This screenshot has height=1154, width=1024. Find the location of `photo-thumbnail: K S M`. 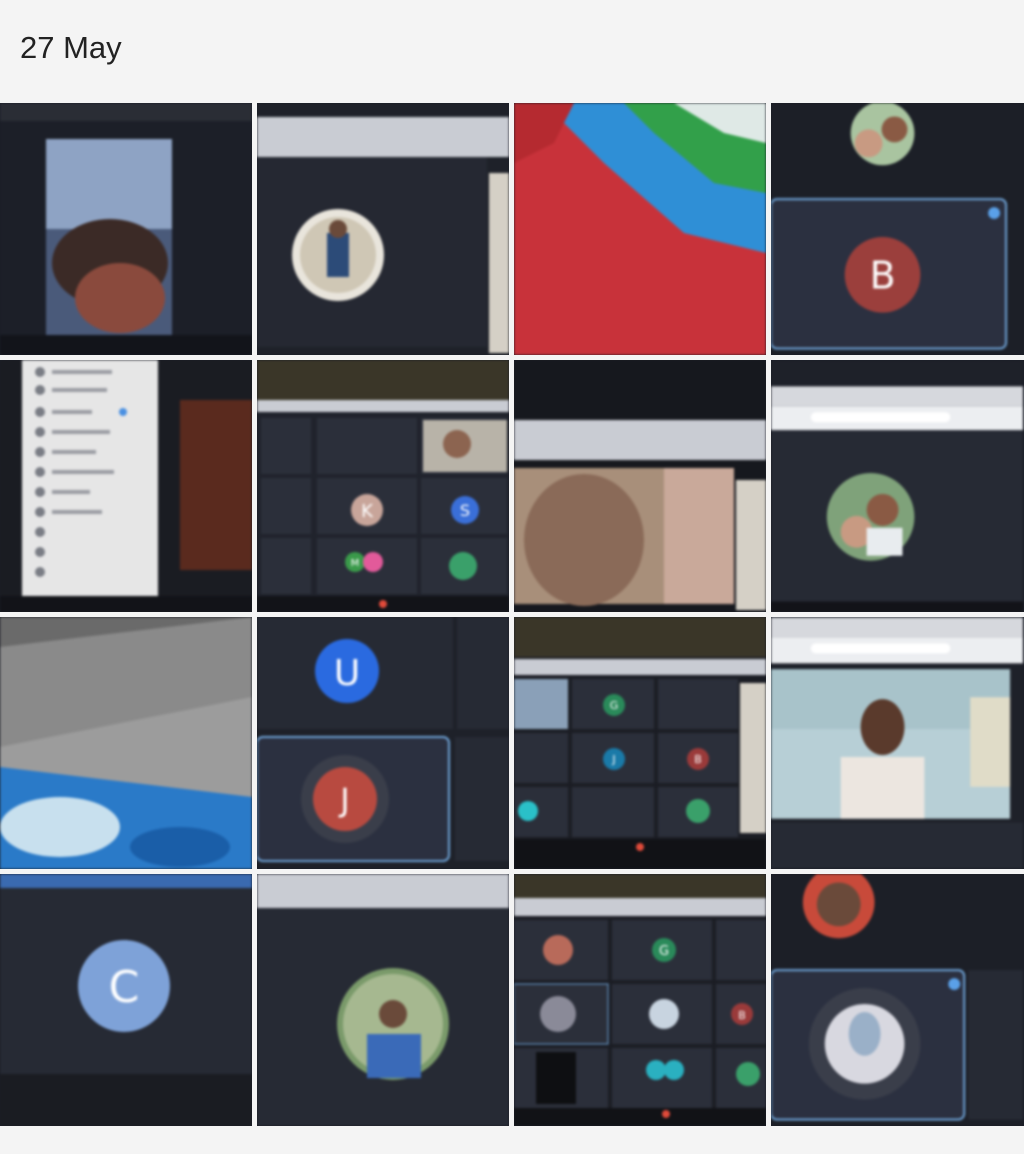

photo-thumbnail: K S M is located at coordinates (383, 486).